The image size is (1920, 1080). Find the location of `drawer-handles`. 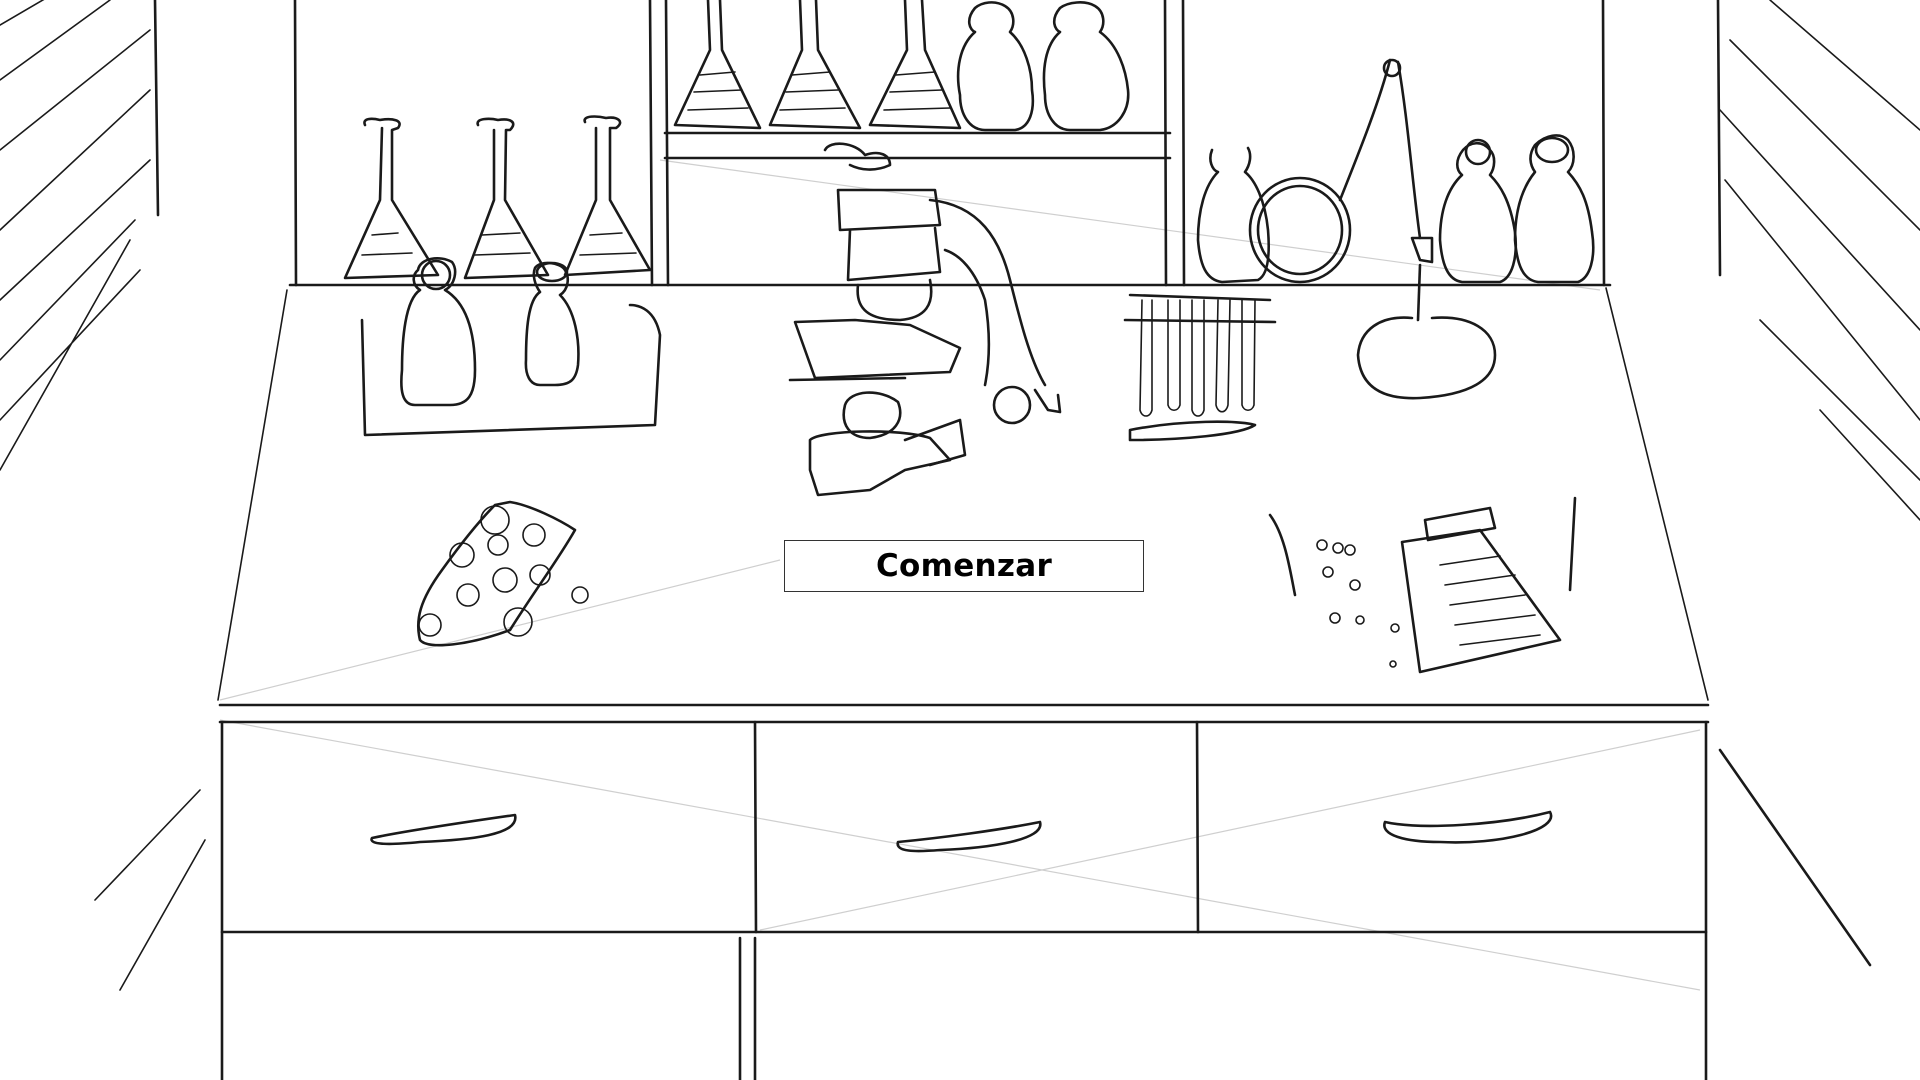

drawer-handles is located at coordinates (961, 831).